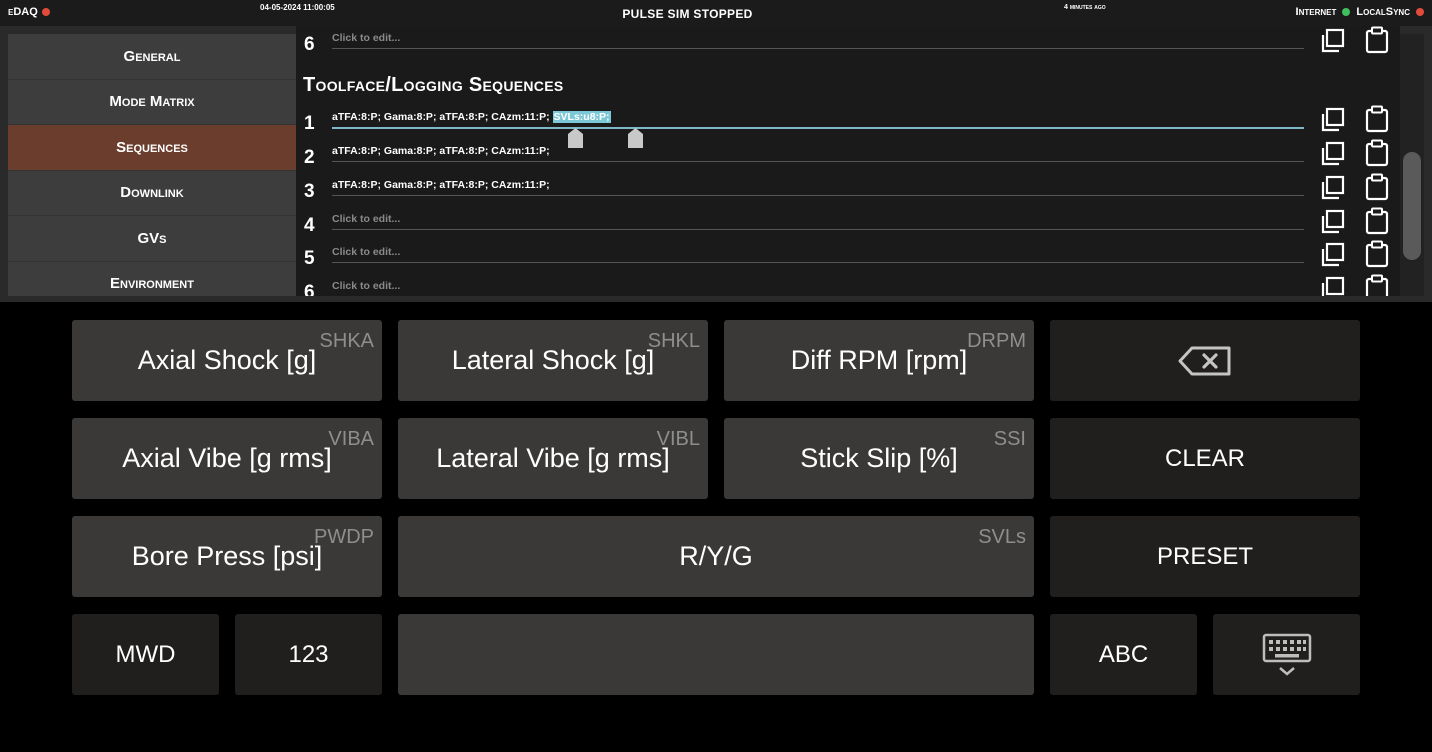 The image size is (1432, 752). What do you see at coordinates (1316, 12) in the screenshot?
I see `internet-label: Internet` at bounding box center [1316, 12].